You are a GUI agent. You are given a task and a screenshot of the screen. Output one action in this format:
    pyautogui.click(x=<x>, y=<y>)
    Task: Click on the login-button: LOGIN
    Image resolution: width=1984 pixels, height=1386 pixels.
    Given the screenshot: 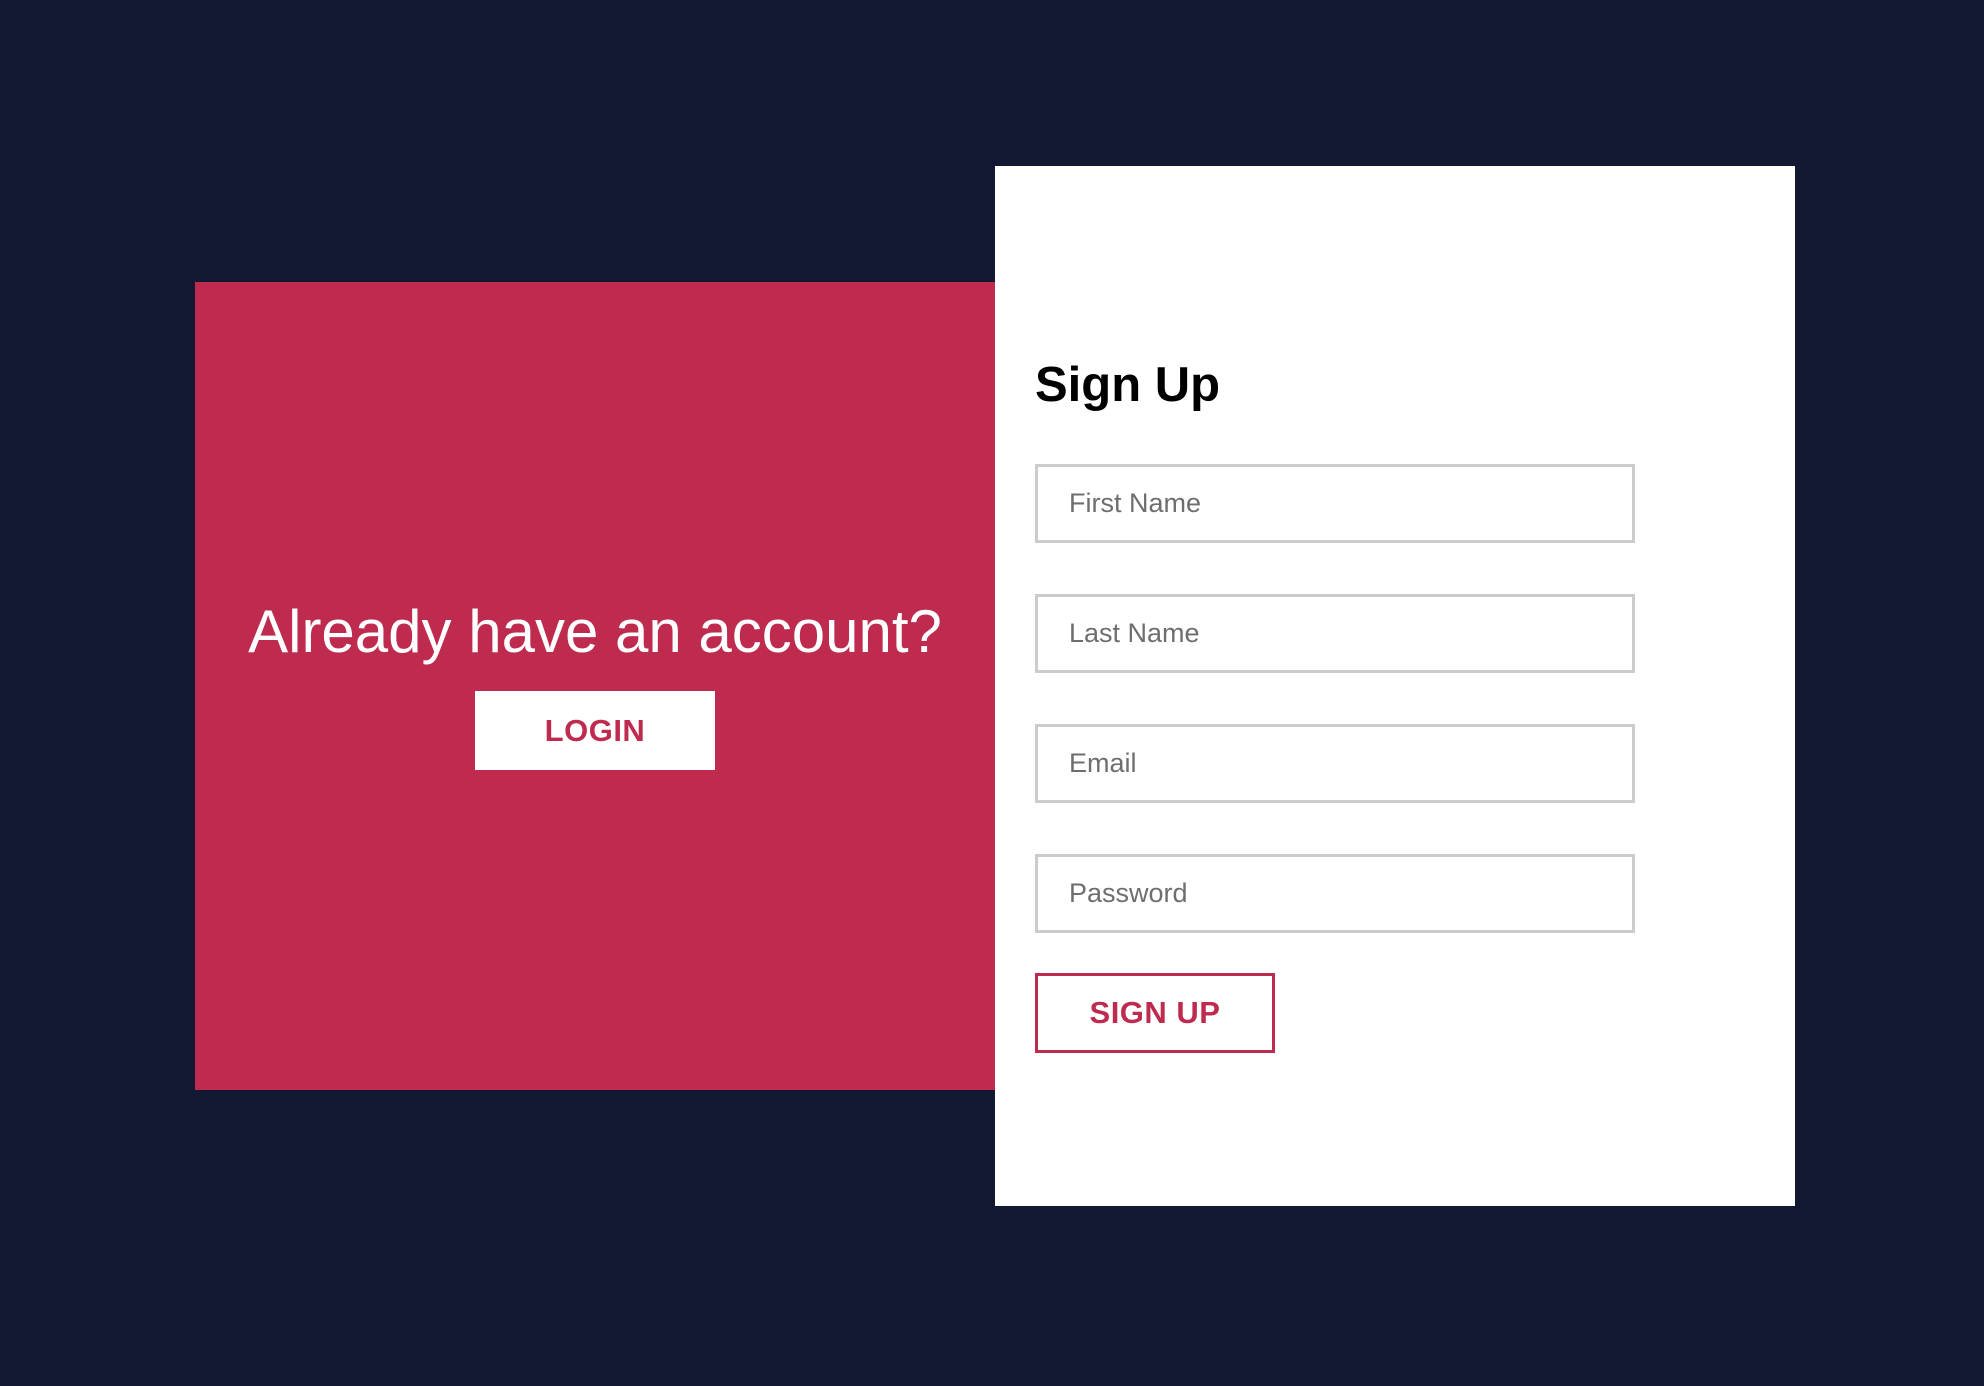 What is the action you would take?
    pyautogui.click(x=595, y=730)
    